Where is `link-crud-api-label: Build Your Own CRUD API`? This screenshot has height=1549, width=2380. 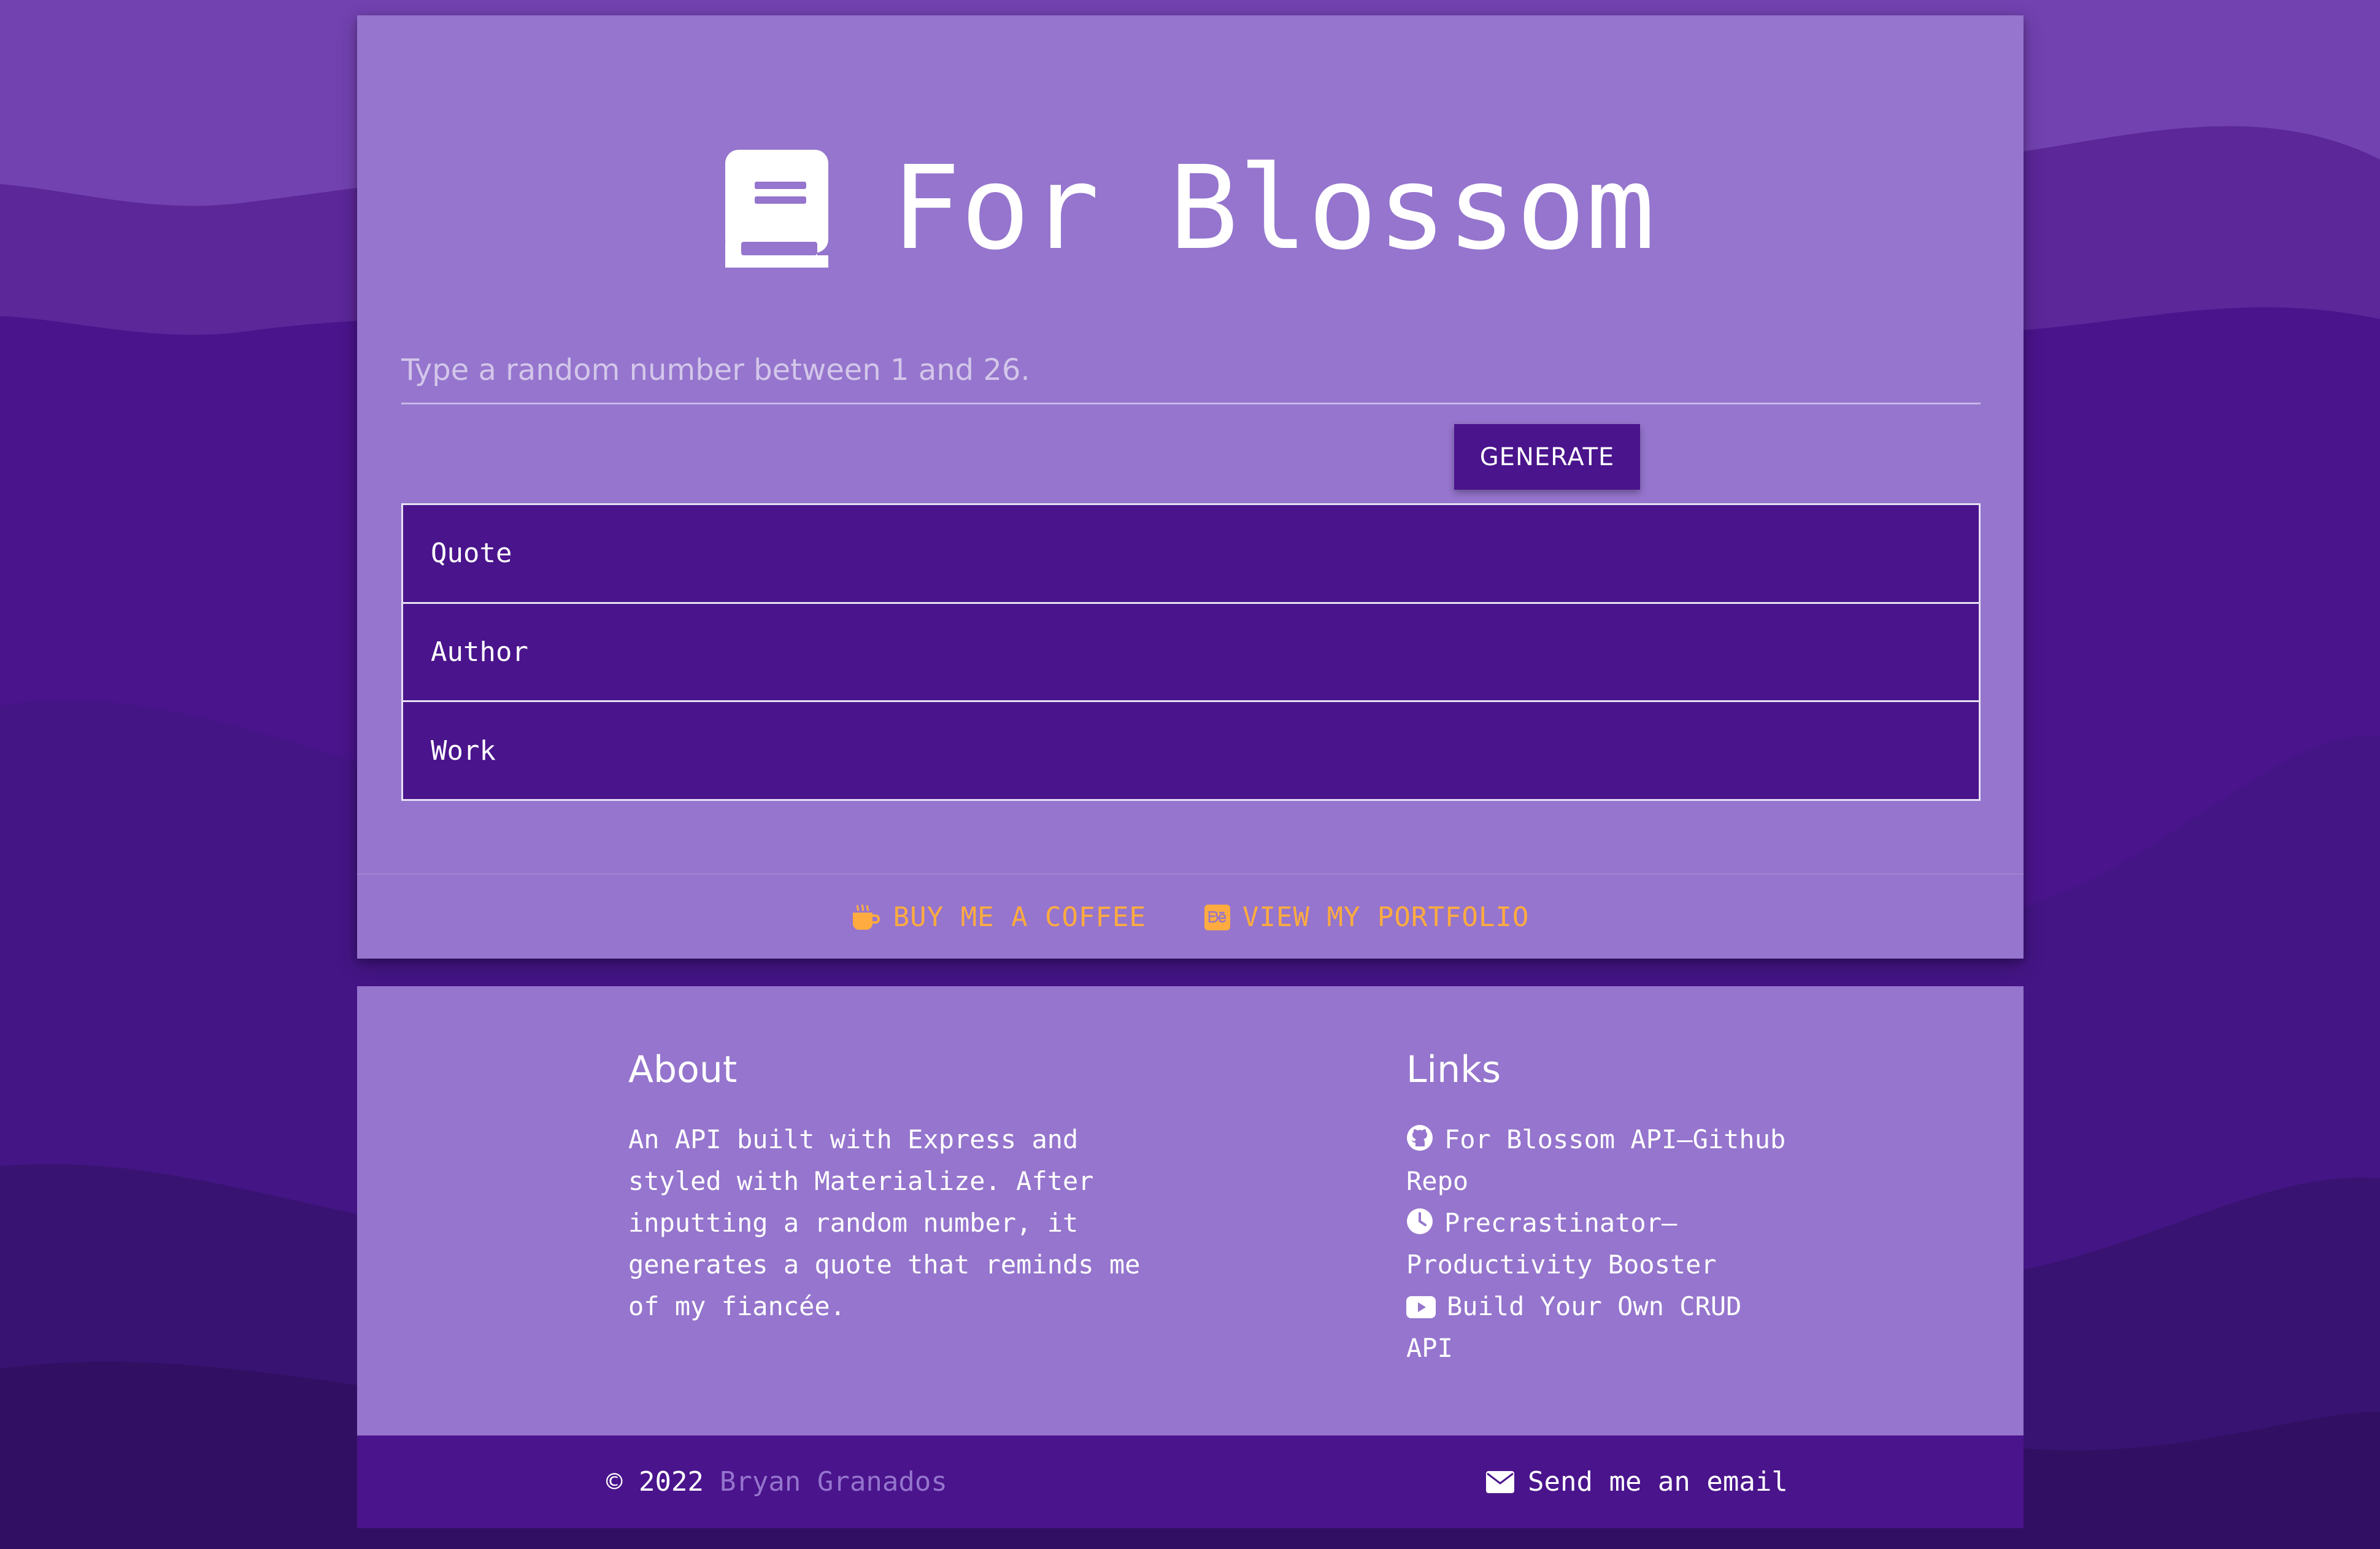
link-crud-api-label: Build Your Own CRUD API is located at coordinates (1574, 1327).